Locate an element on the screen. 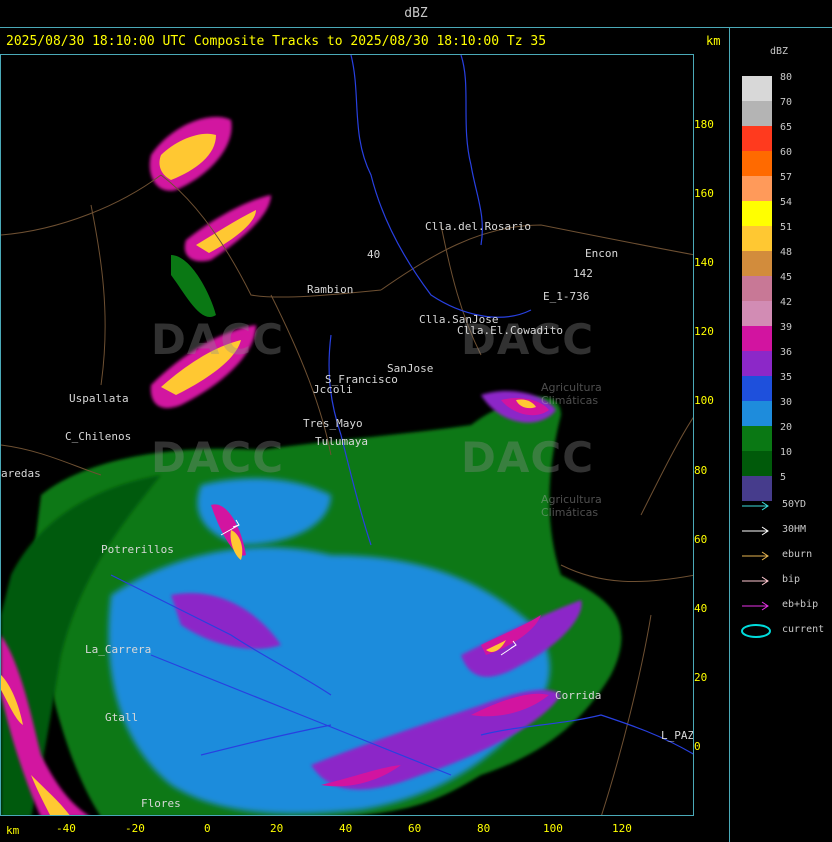 The width and height of the screenshot is (832, 842). place-tres-mayo: Tres_Mayo is located at coordinates (333, 423).